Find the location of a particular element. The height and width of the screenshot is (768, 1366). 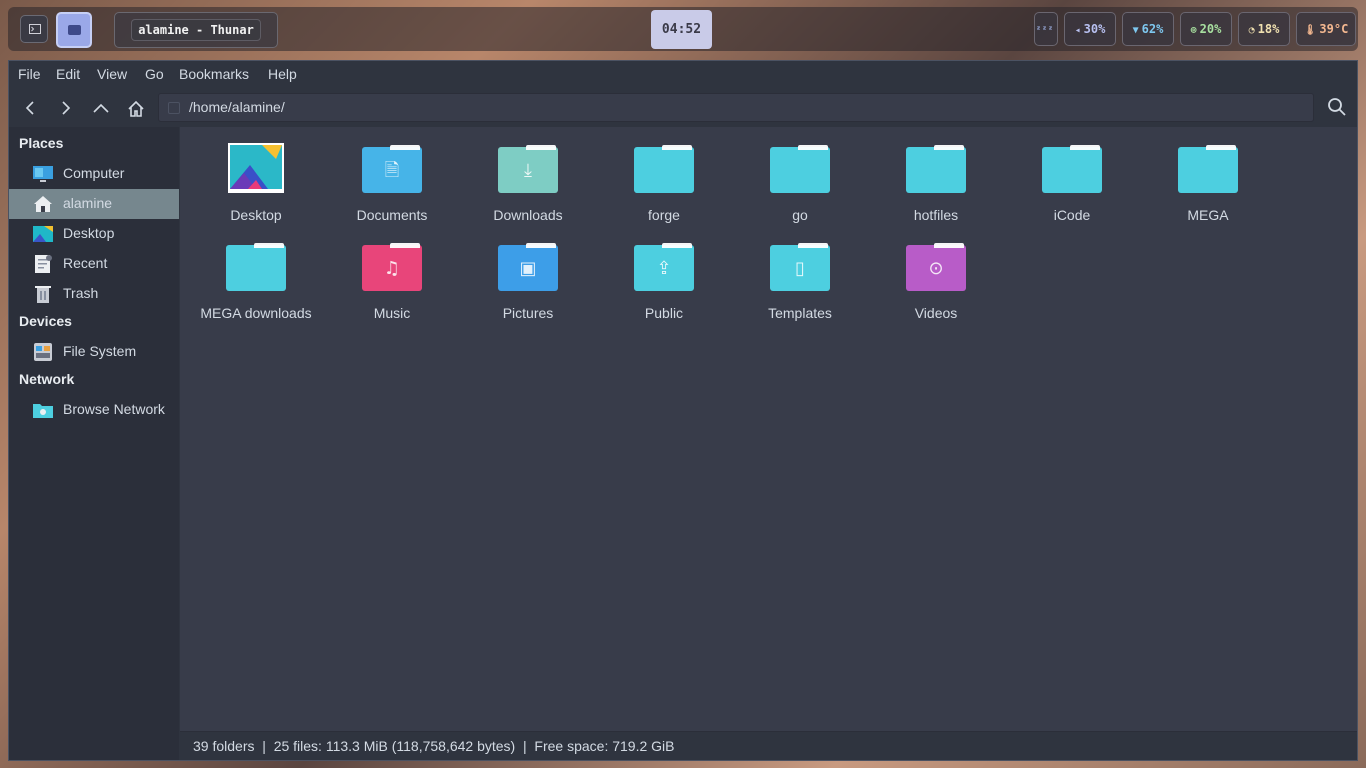

file-item: forge is located at coordinates (664, 179).